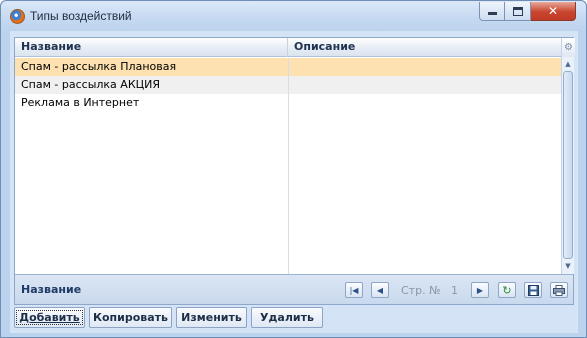  What do you see at coordinates (421, 290) in the screenshot?
I see `page-label: Стр. №` at bounding box center [421, 290].